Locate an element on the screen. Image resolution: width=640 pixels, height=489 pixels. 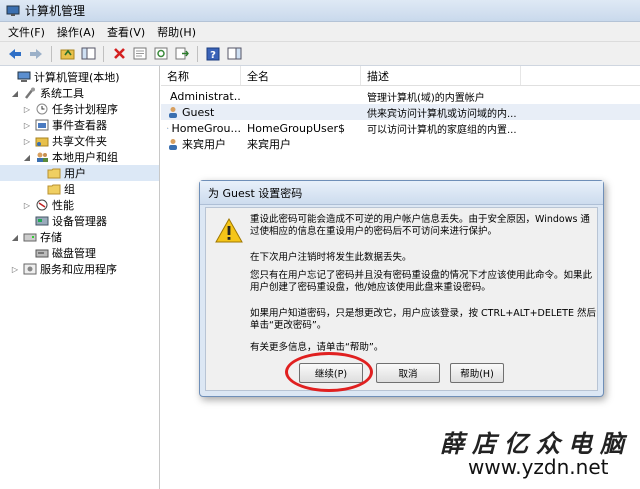
user-description: 管理计算机(域)的内置帐户 is located at coordinates (426, 98).